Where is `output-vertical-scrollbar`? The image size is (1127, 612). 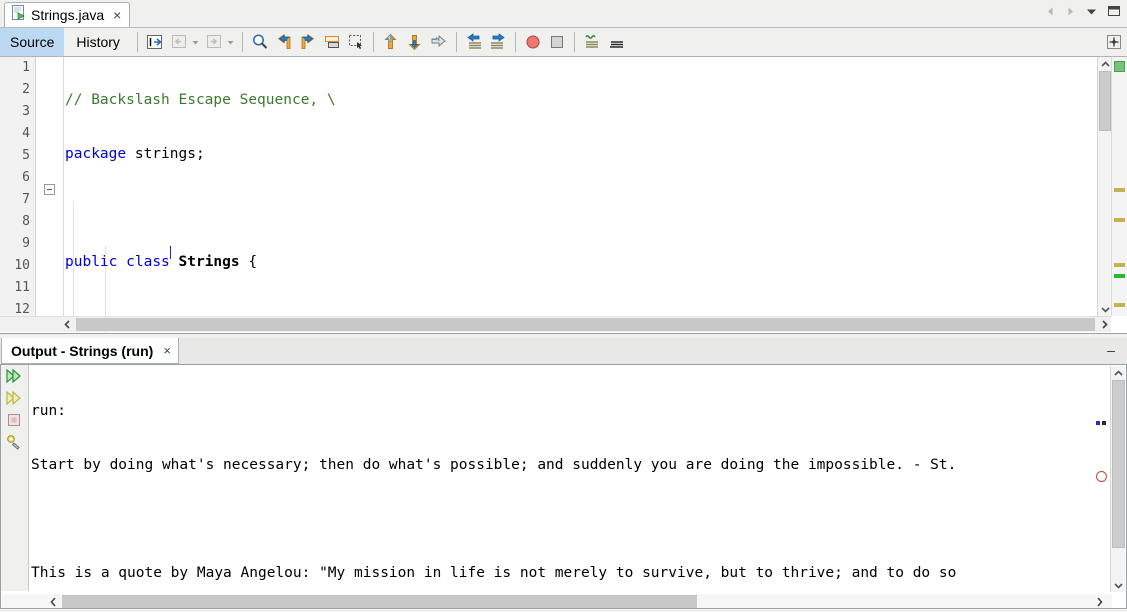
output-vertical-scrollbar is located at coordinates (1117, 479).